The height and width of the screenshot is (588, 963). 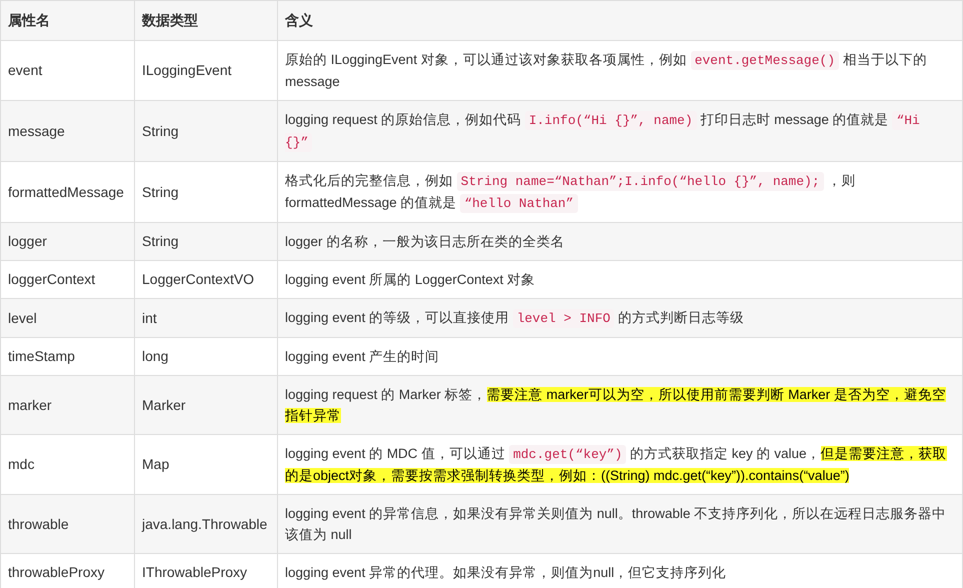 What do you see at coordinates (67, 318) in the screenshot?
I see `table-cell: level` at bounding box center [67, 318].